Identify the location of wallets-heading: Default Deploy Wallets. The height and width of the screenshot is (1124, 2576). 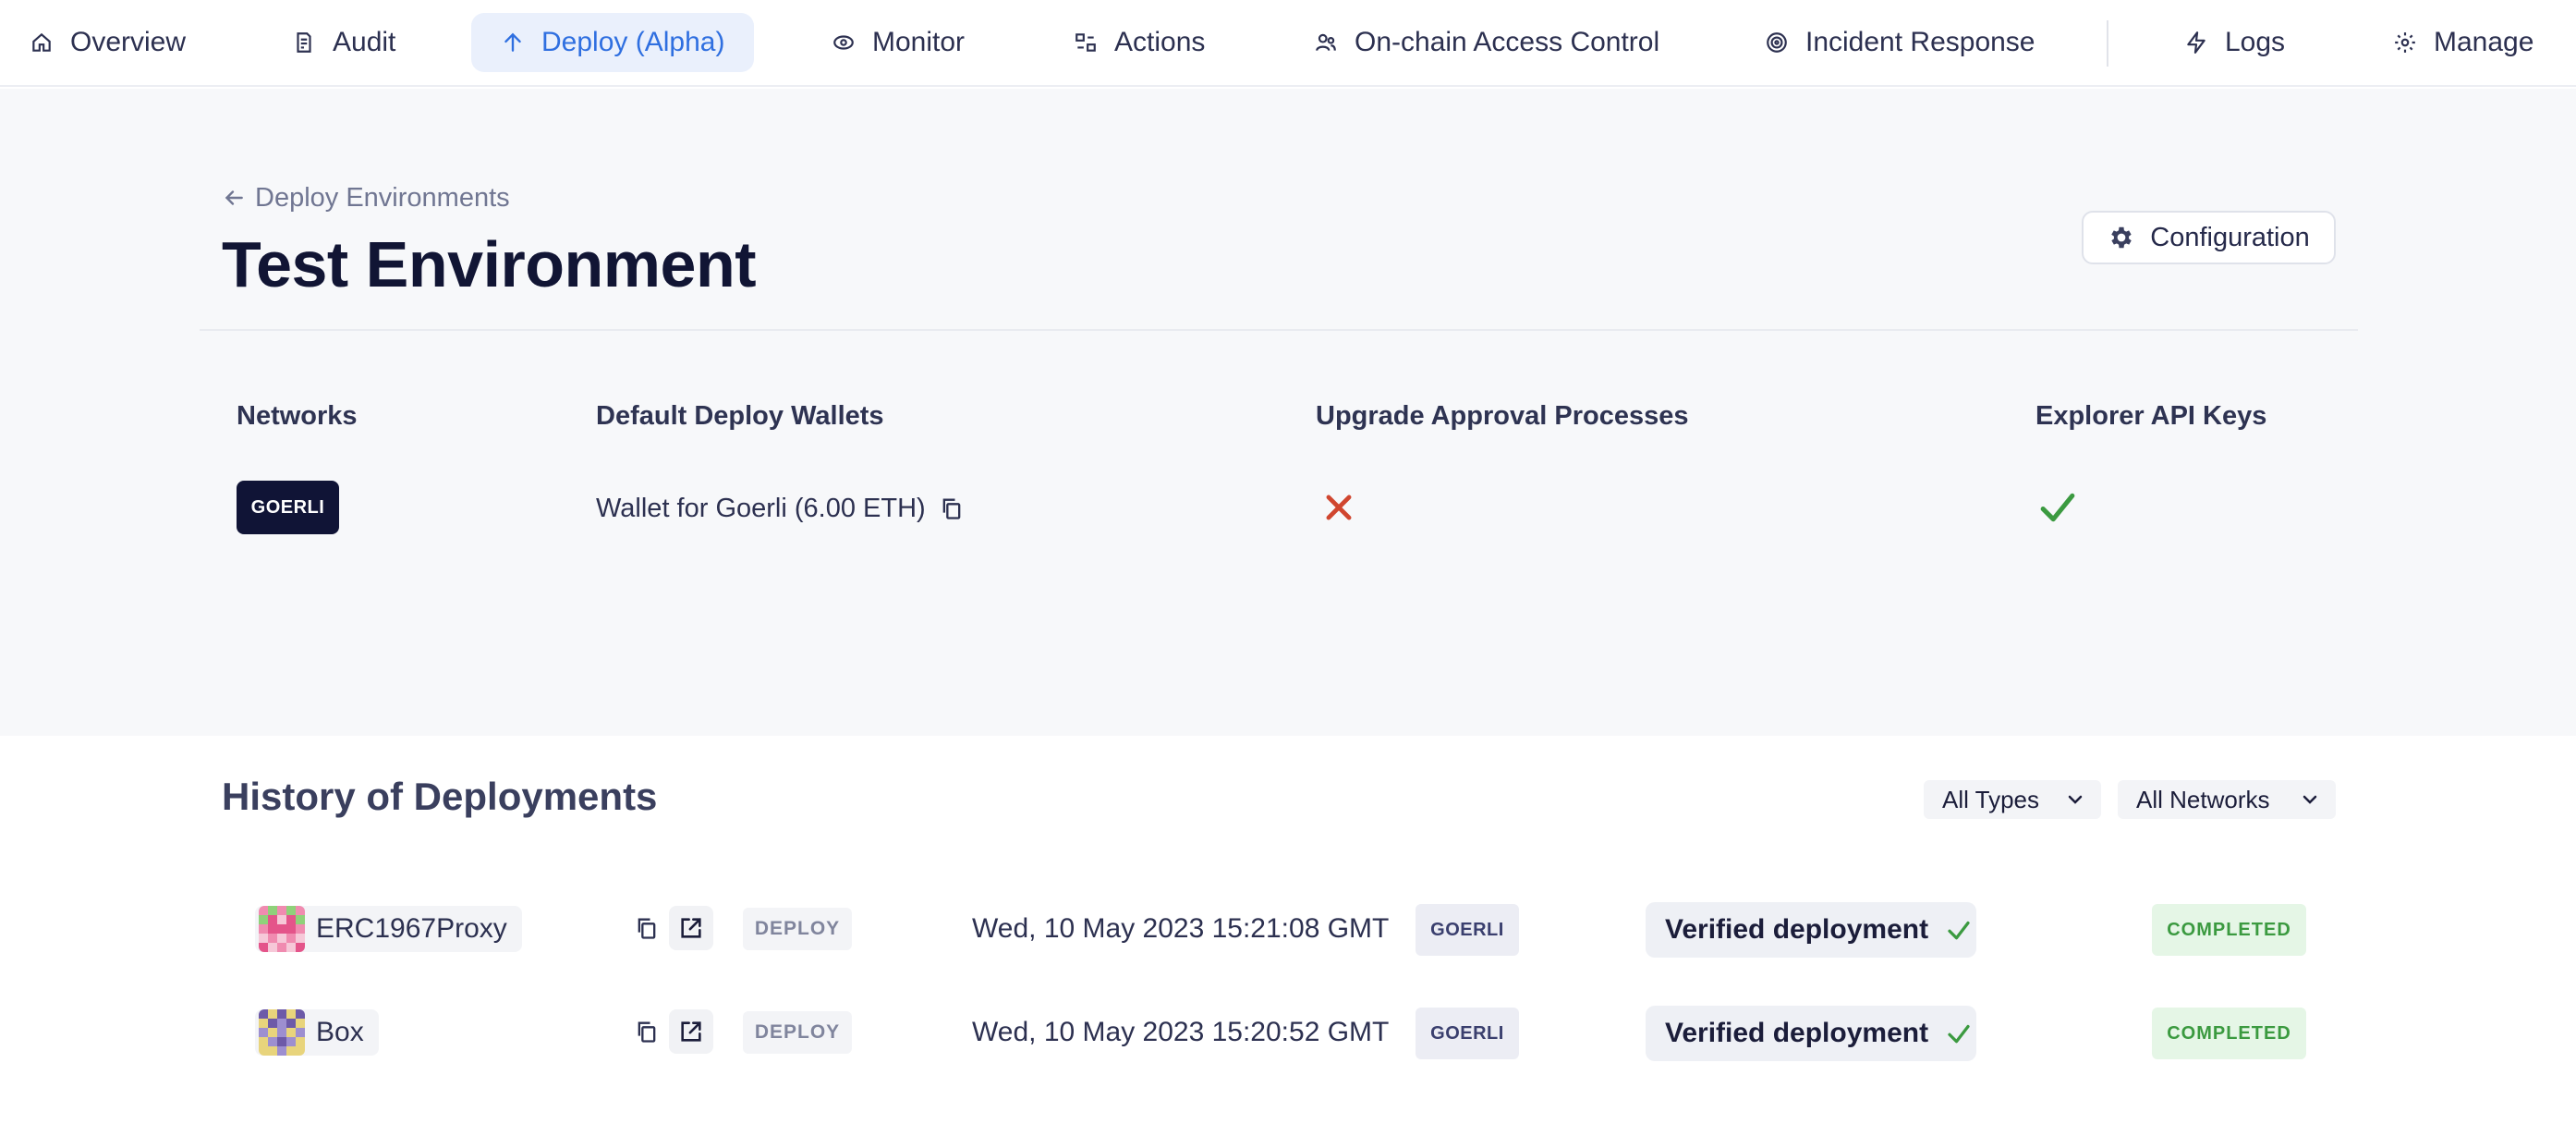
(740, 416).